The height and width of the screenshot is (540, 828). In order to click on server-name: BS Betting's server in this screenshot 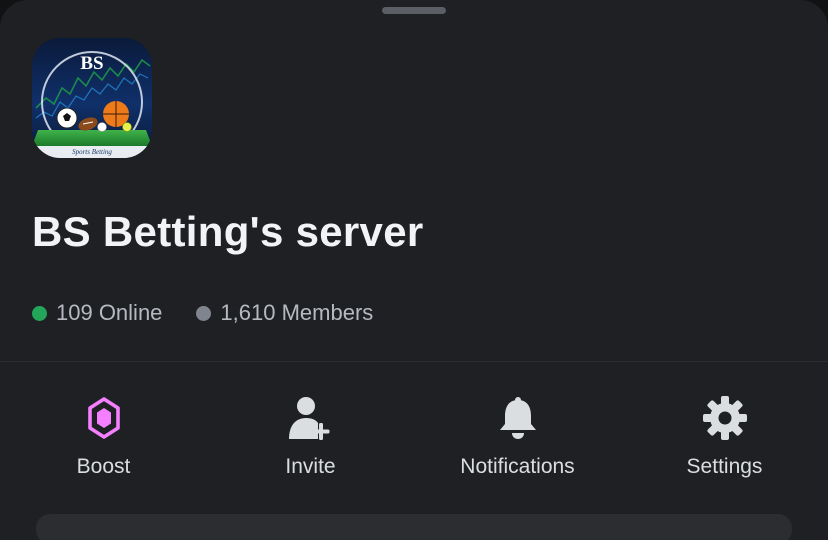, I will do `click(228, 231)`.